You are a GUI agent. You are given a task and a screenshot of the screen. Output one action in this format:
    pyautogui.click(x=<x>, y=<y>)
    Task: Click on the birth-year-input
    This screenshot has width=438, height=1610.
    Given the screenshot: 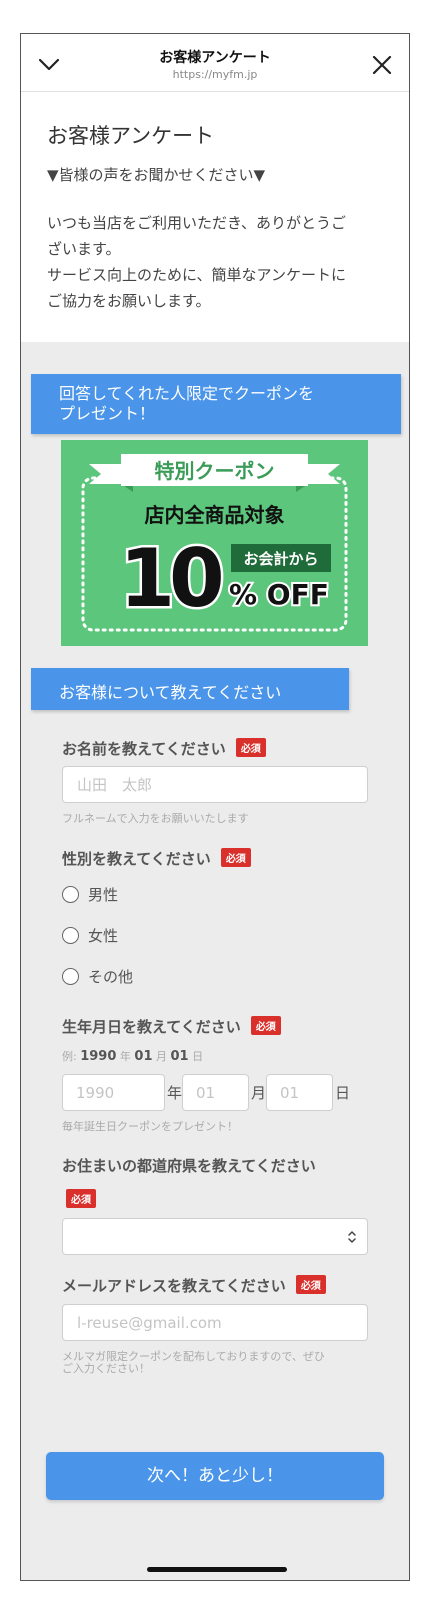 What is the action you would take?
    pyautogui.click(x=113, y=1092)
    